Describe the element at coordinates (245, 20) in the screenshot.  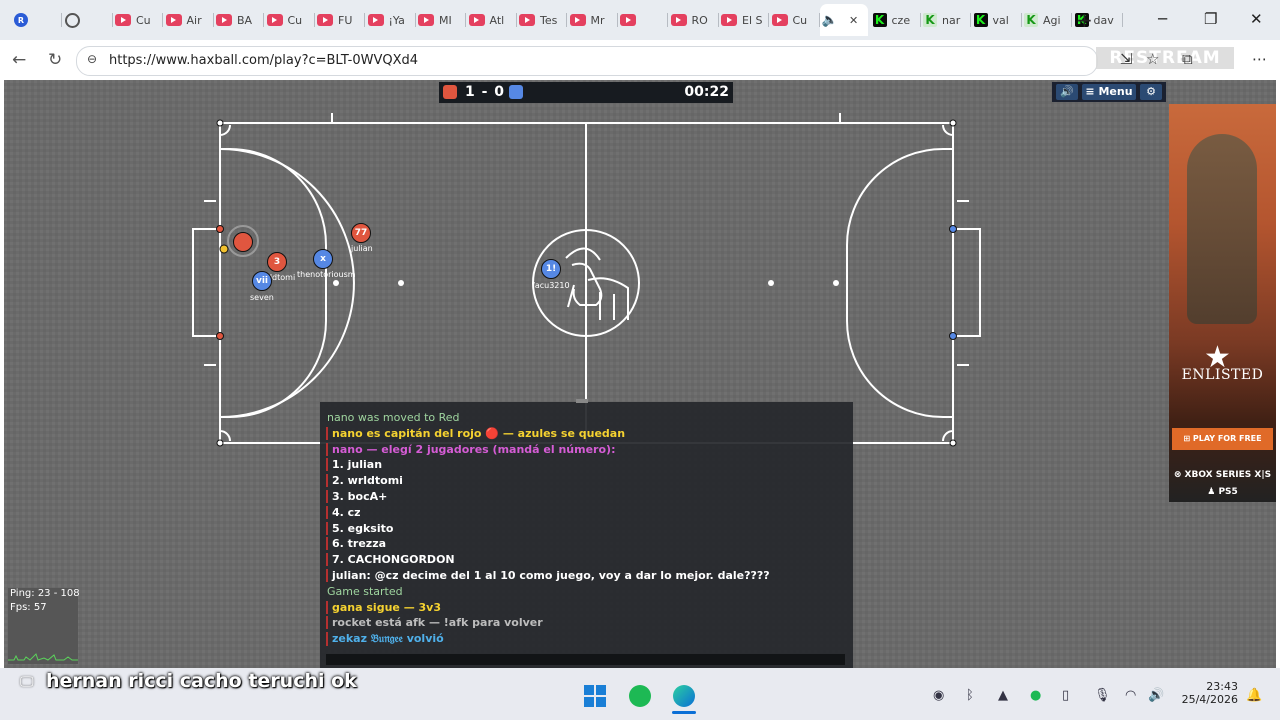
I see `tab-label: BA` at that location.